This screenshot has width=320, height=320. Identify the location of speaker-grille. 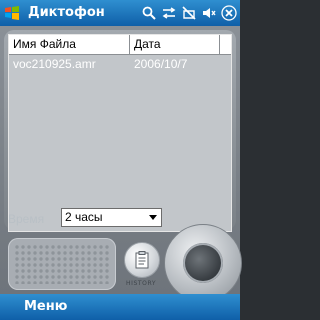
(62, 264).